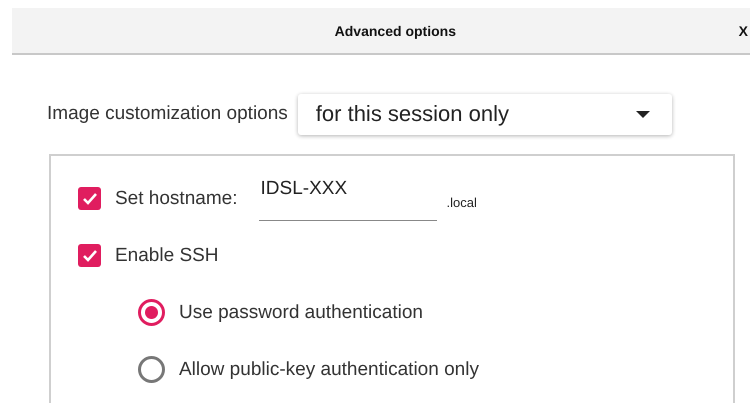 This screenshot has height=403, width=750. Describe the element at coordinates (167, 114) in the screenshot. I see `field-label: Image customization options` at that location.